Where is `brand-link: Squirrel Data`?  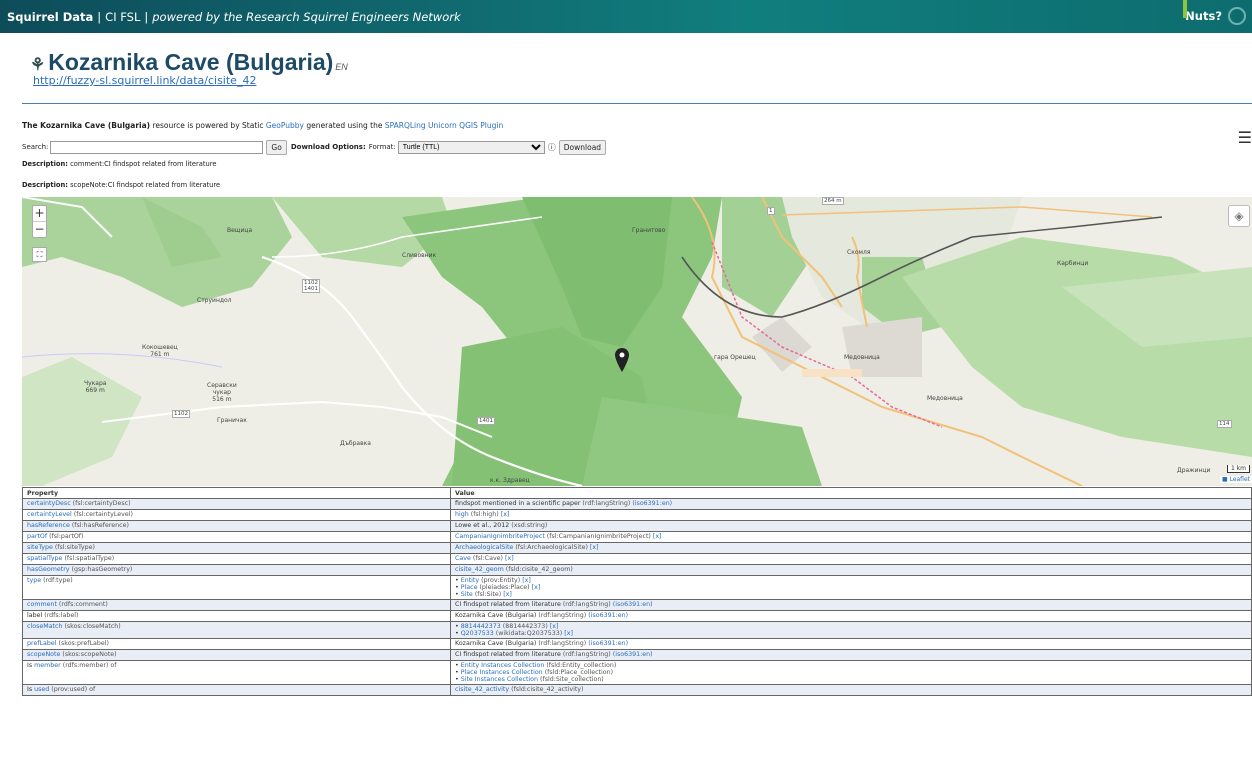
brand-link: Squirrel Data is located at coordinates (50, 17).